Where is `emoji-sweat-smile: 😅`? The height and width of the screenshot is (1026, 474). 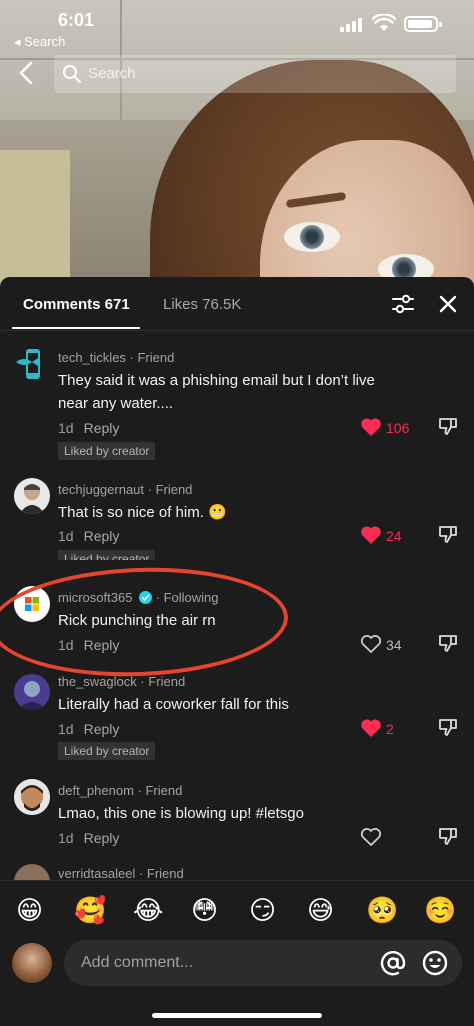
emoji-sweat-smile: 😅 is located at coordinates (320, 910).